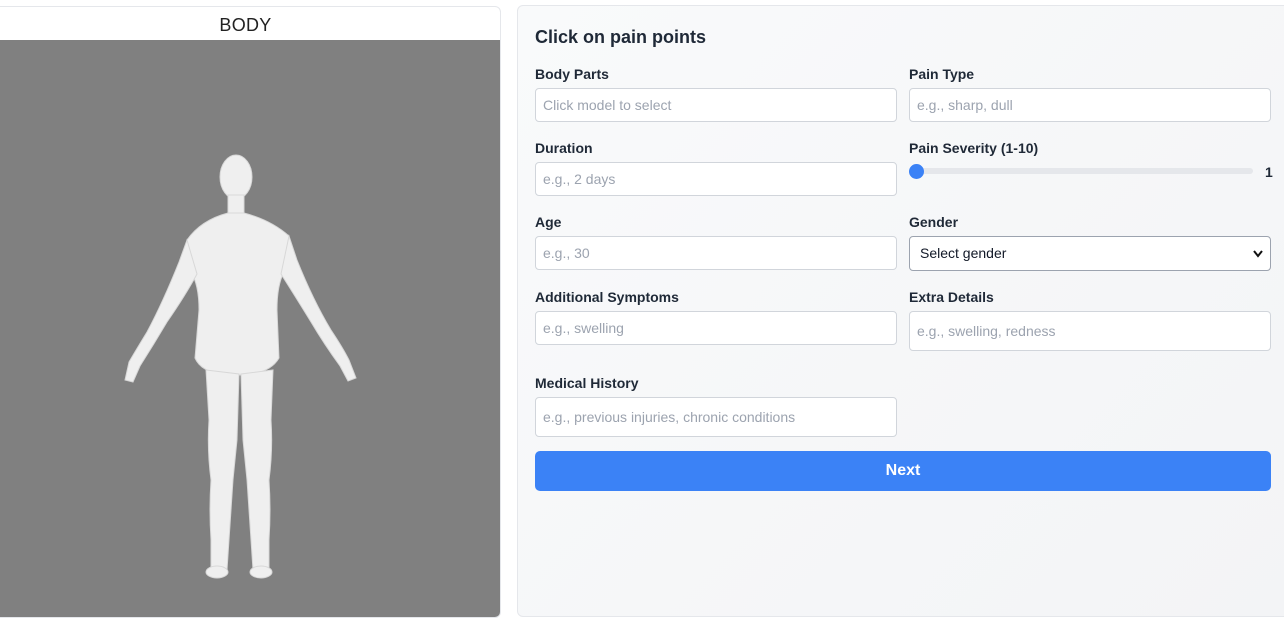 This screenshot has height=618, width=1284. Describe the element at coordinates (257, 470) in the screenshot. I see `right-leg-model` at that location.